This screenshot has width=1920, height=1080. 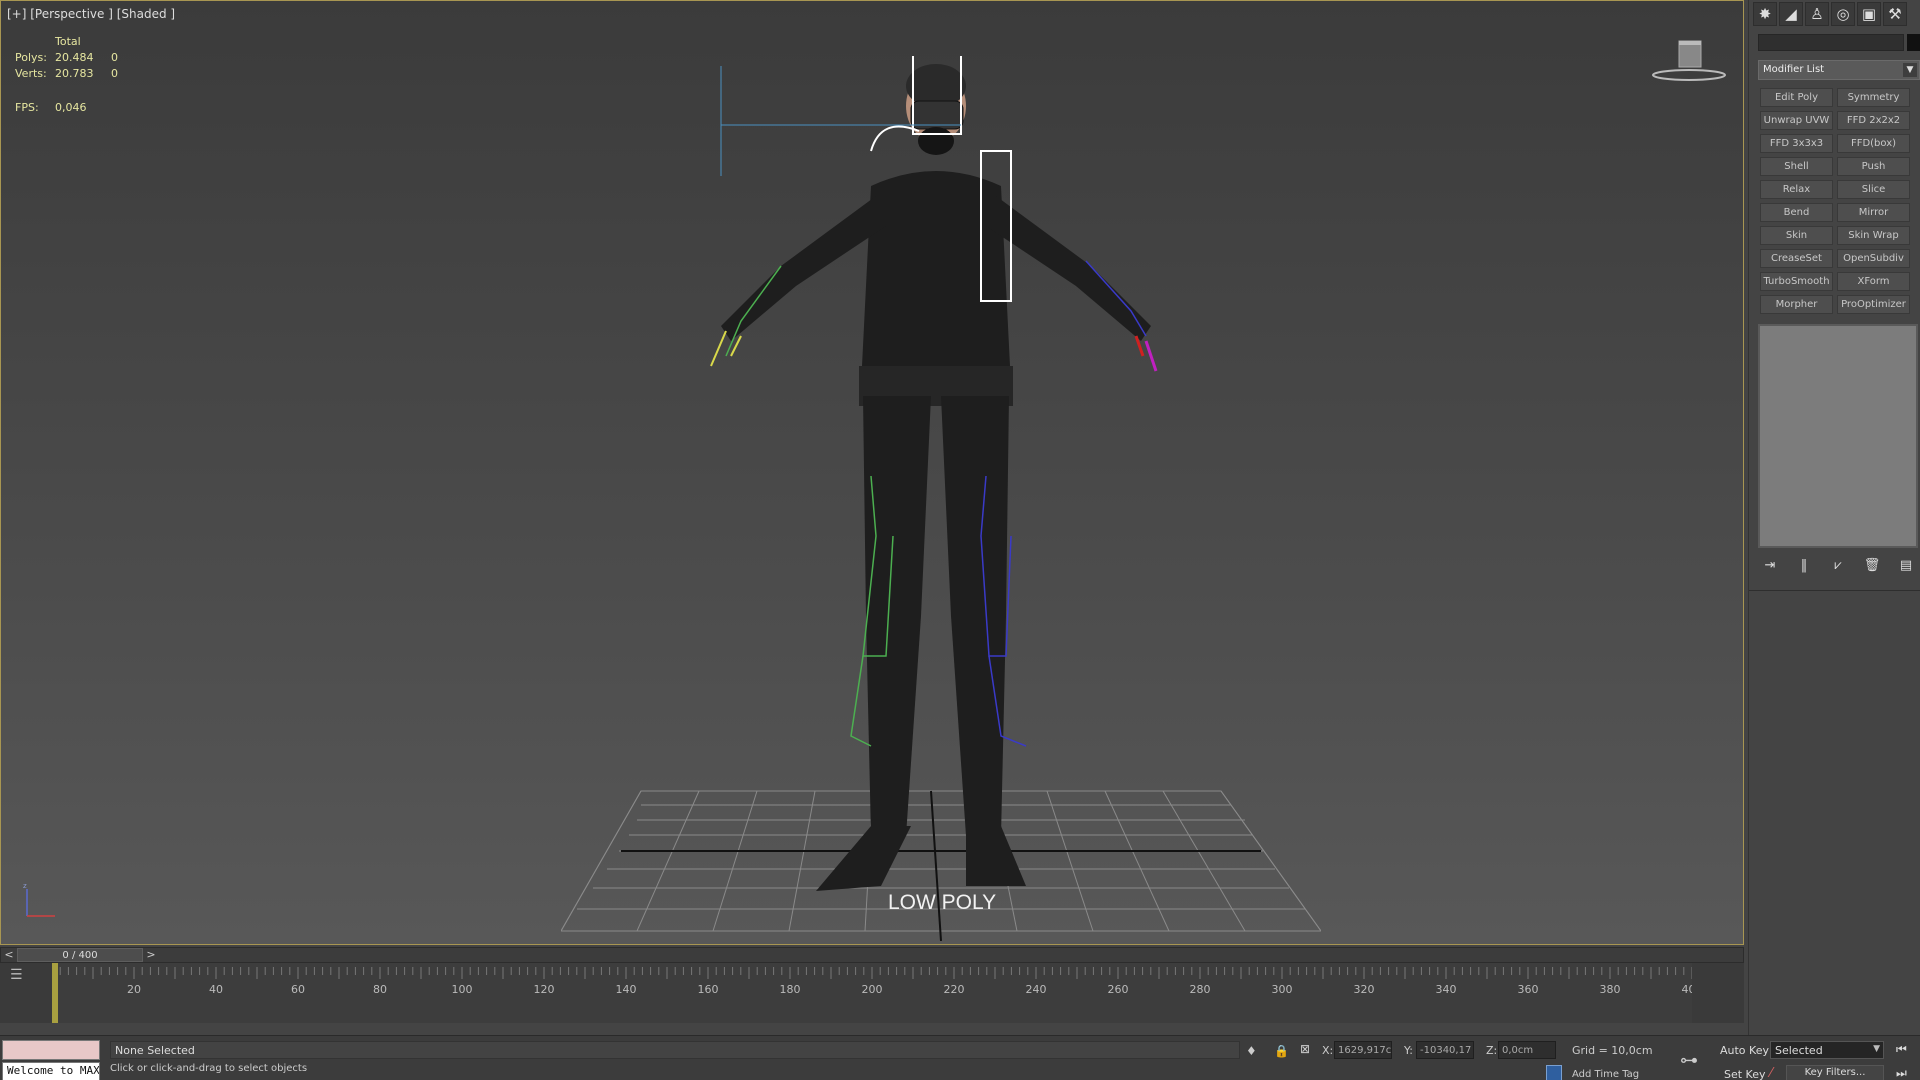 I want to click on object-color-swatch, so click(x=1913, y=42).